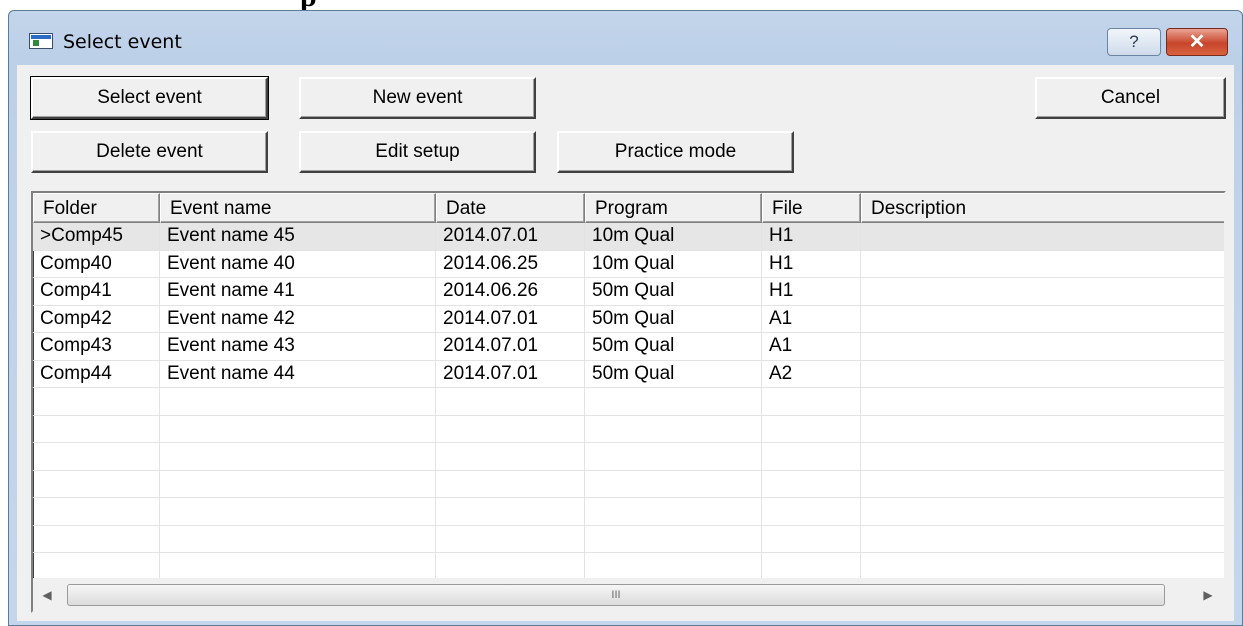  Describe the element at coordinates (149, 152) in the screenshot. I see `delete-event-button: Delete event` at that location.